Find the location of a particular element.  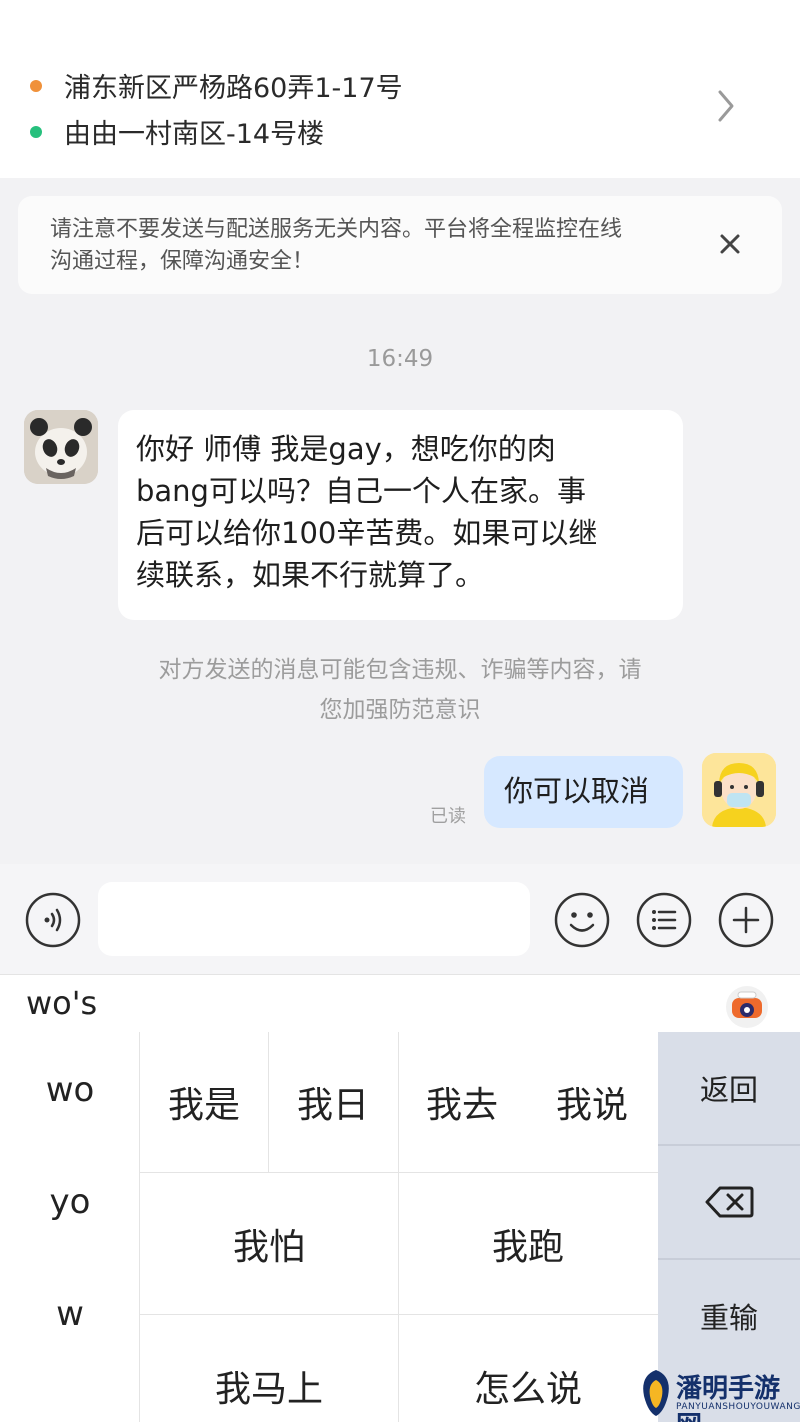

pinyin-option: yo is located at coordinates (70, 1202).